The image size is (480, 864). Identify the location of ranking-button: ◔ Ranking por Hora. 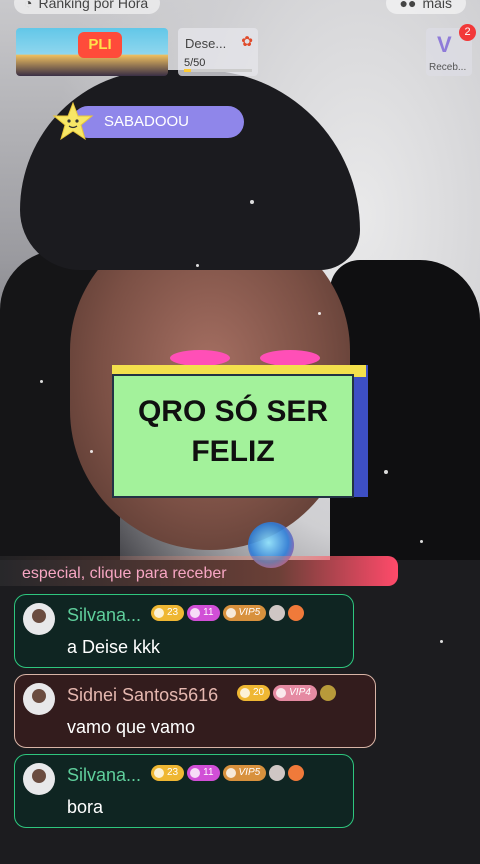
(87, 7).